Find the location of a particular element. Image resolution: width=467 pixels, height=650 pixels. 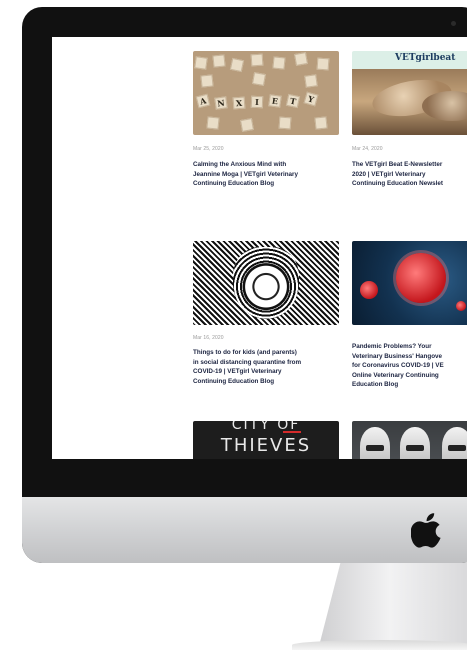

vetgirl-beat-logo: VETgirlbeat is located at coordinates (425, 58).